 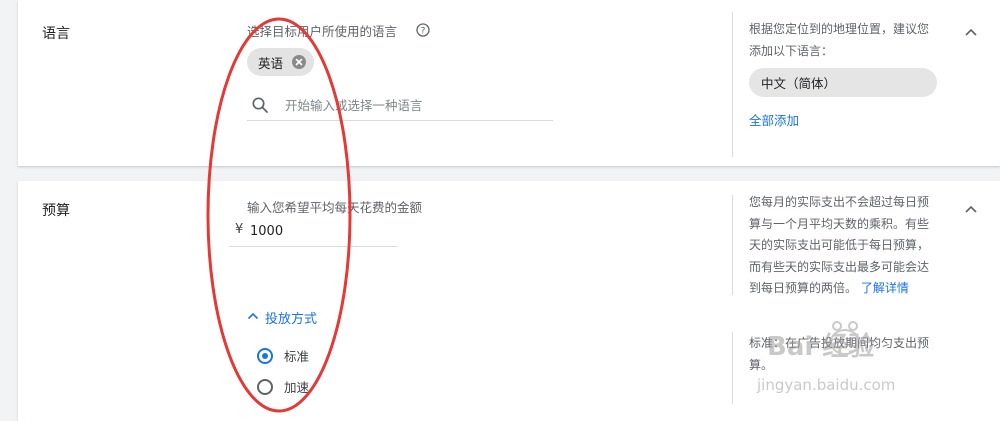 I want to click on side-text-line: 您每月的实际支出不会超过每日预, so click(x=839, y=202).